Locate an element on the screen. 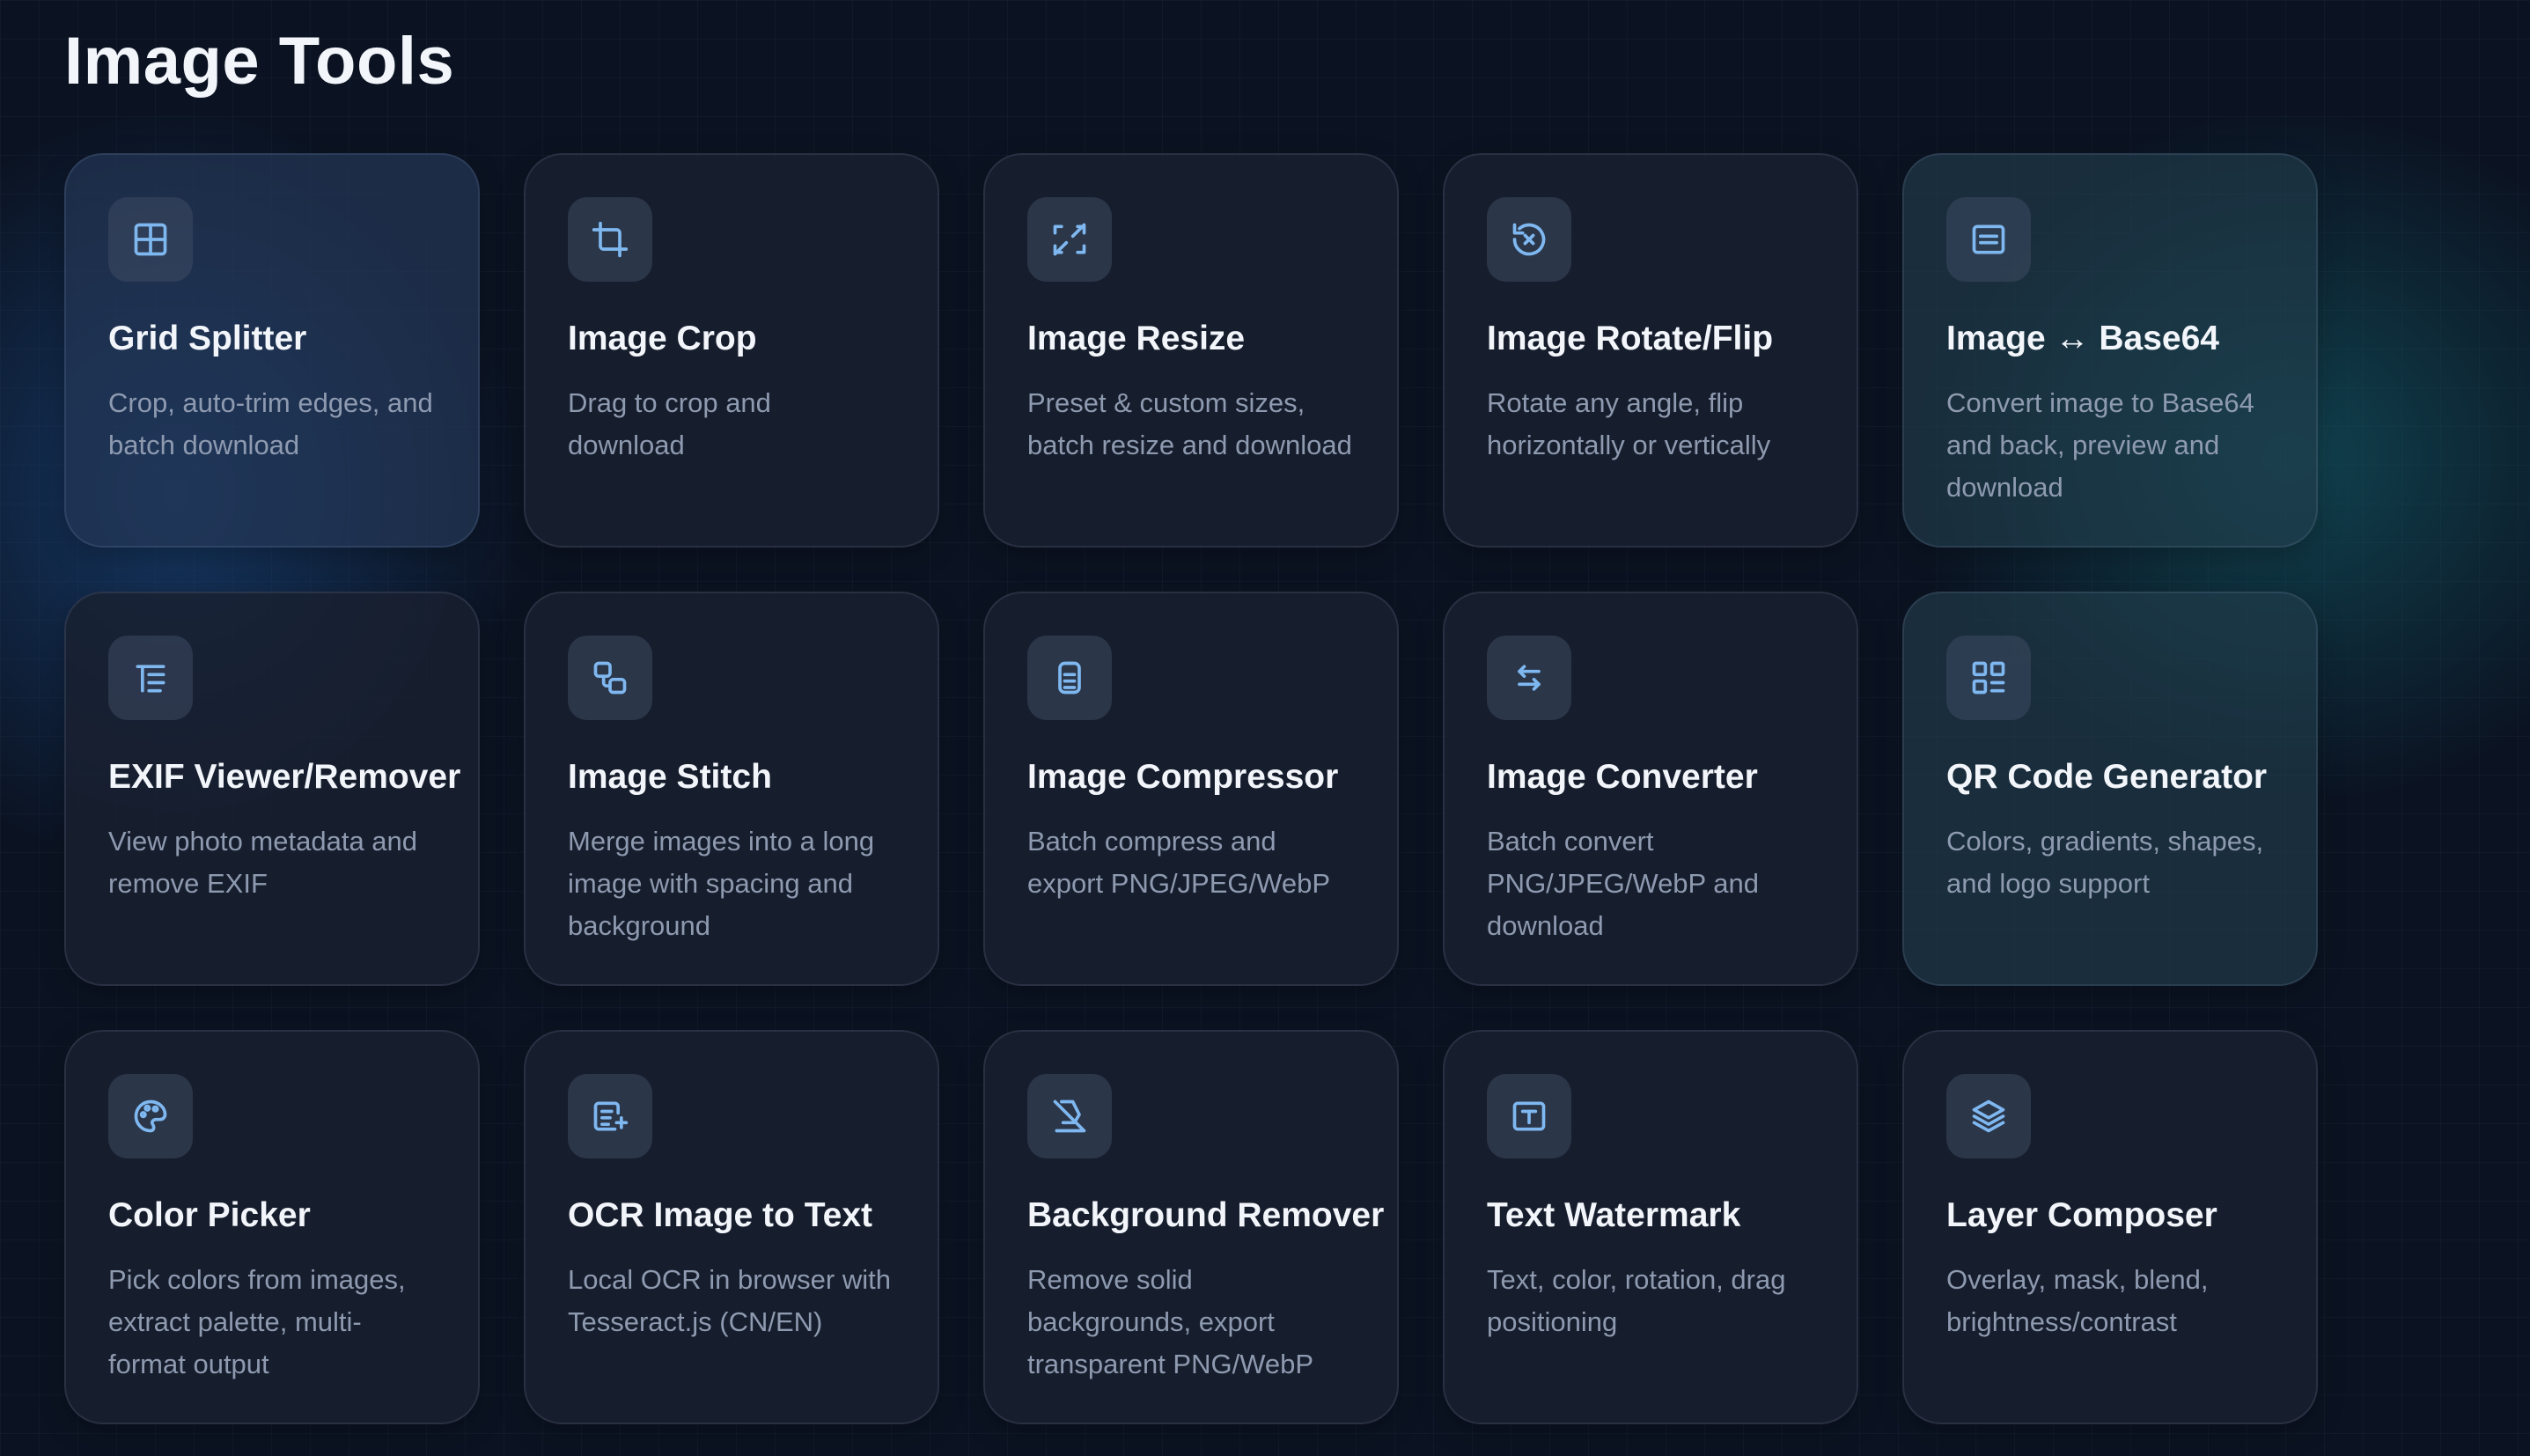 The image size is (2530, 1456). tool-title: Color Picker is located at coordinates (210, 1215).